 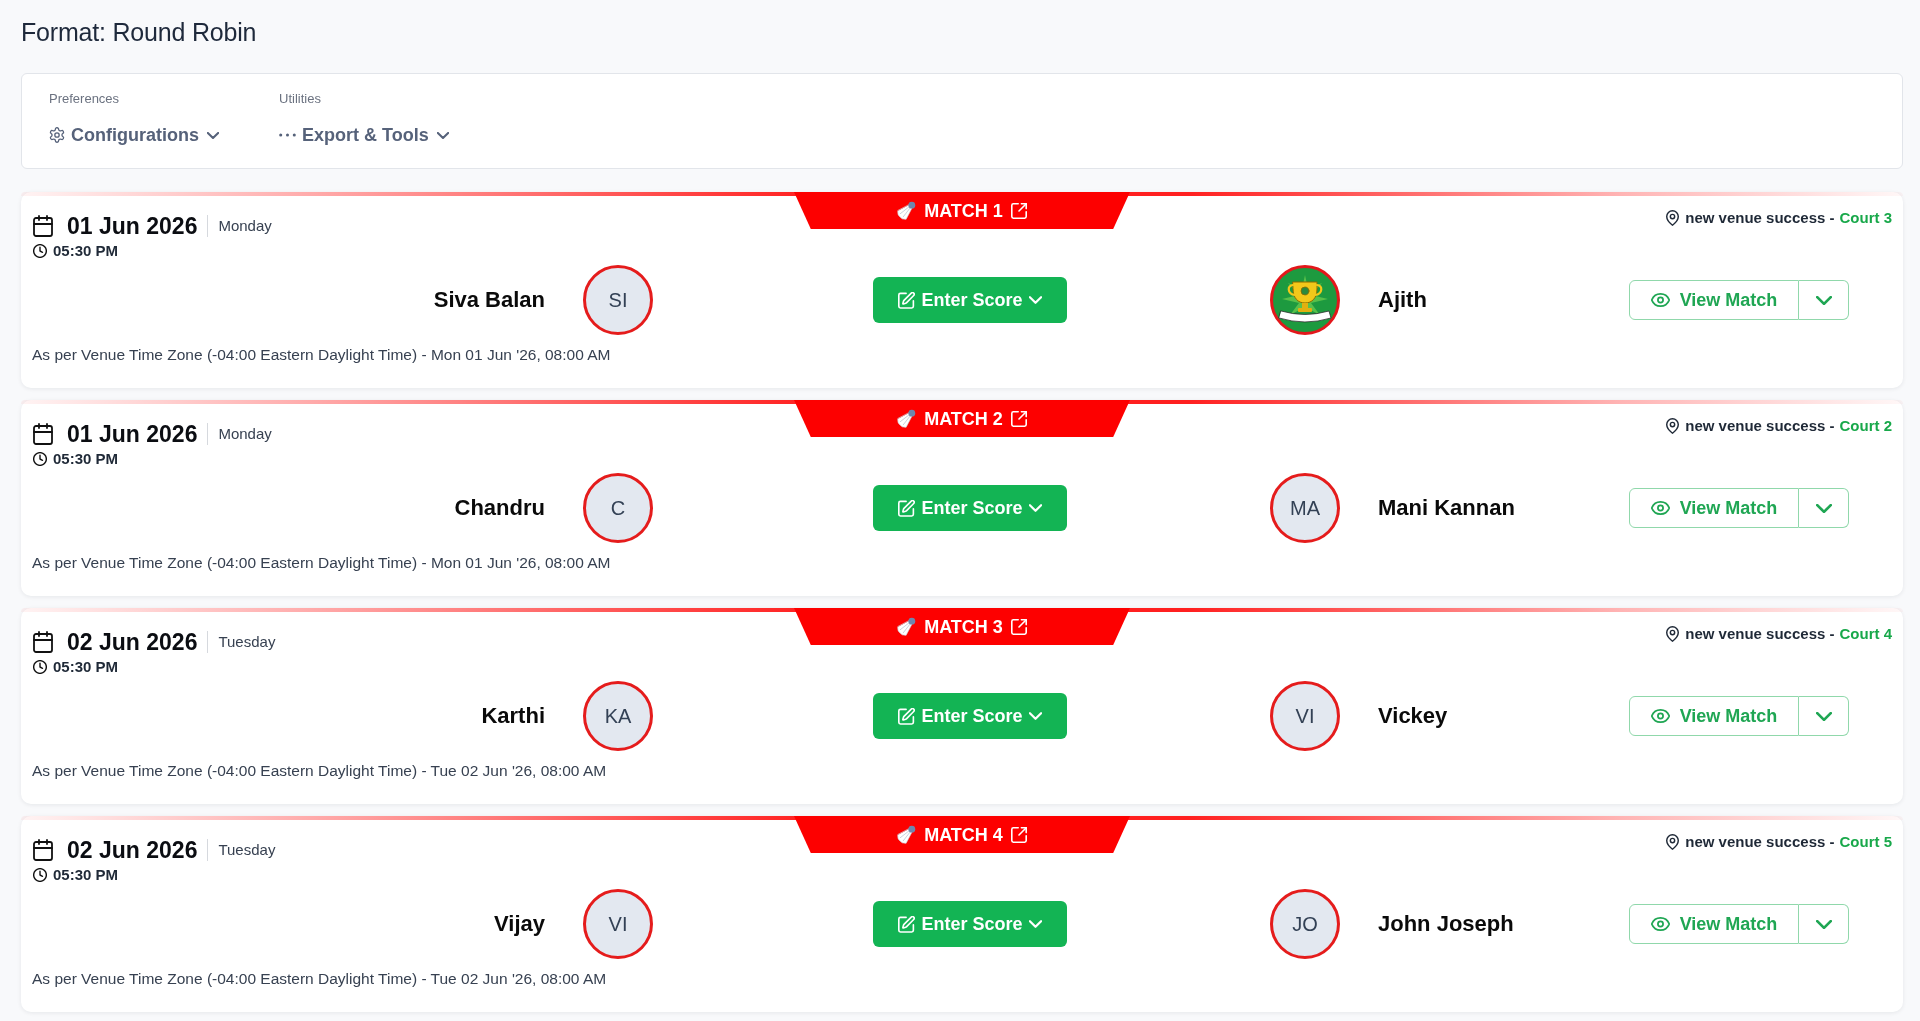 What do you see at coordinates (963, 418) in the screenshot?
I see `match-title: MATCH 2` at bounding box center [963, 418].